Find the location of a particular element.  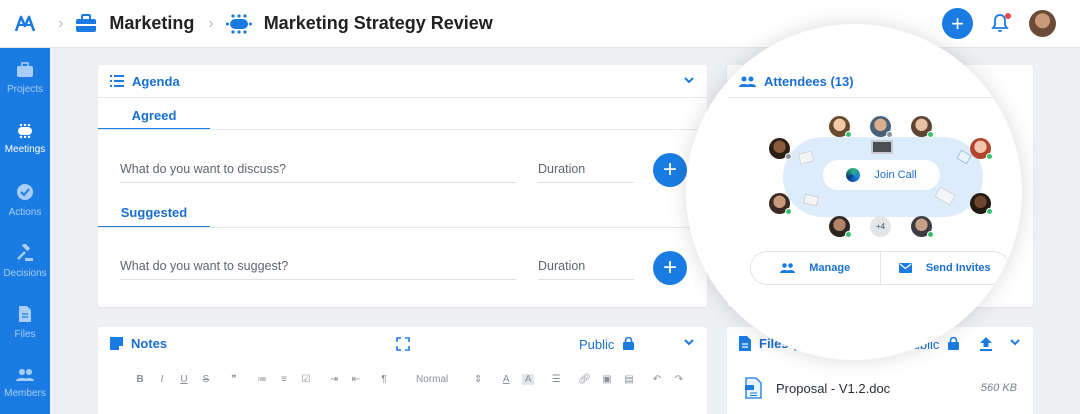

add-suggested-item-button: + is located at coordinates (670, 268).